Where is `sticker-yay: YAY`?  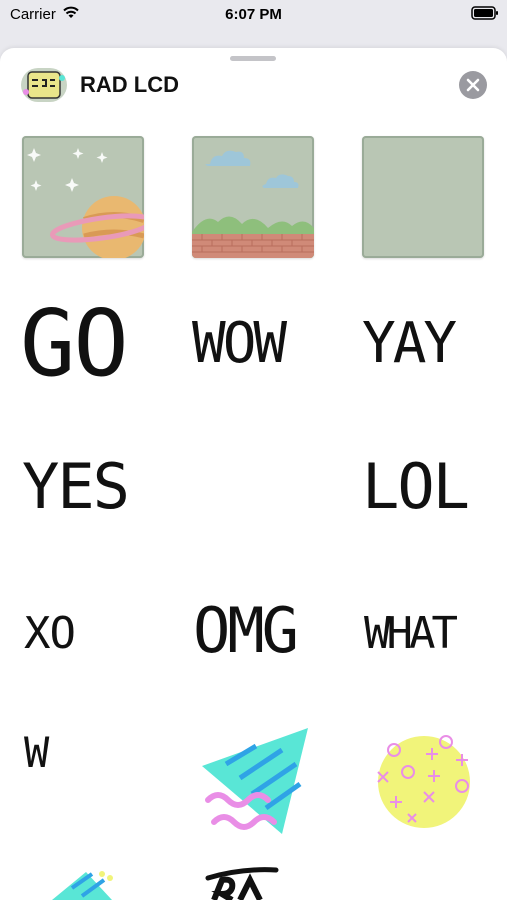 sticker-yay: YAY is located at coordinates (409, 344).